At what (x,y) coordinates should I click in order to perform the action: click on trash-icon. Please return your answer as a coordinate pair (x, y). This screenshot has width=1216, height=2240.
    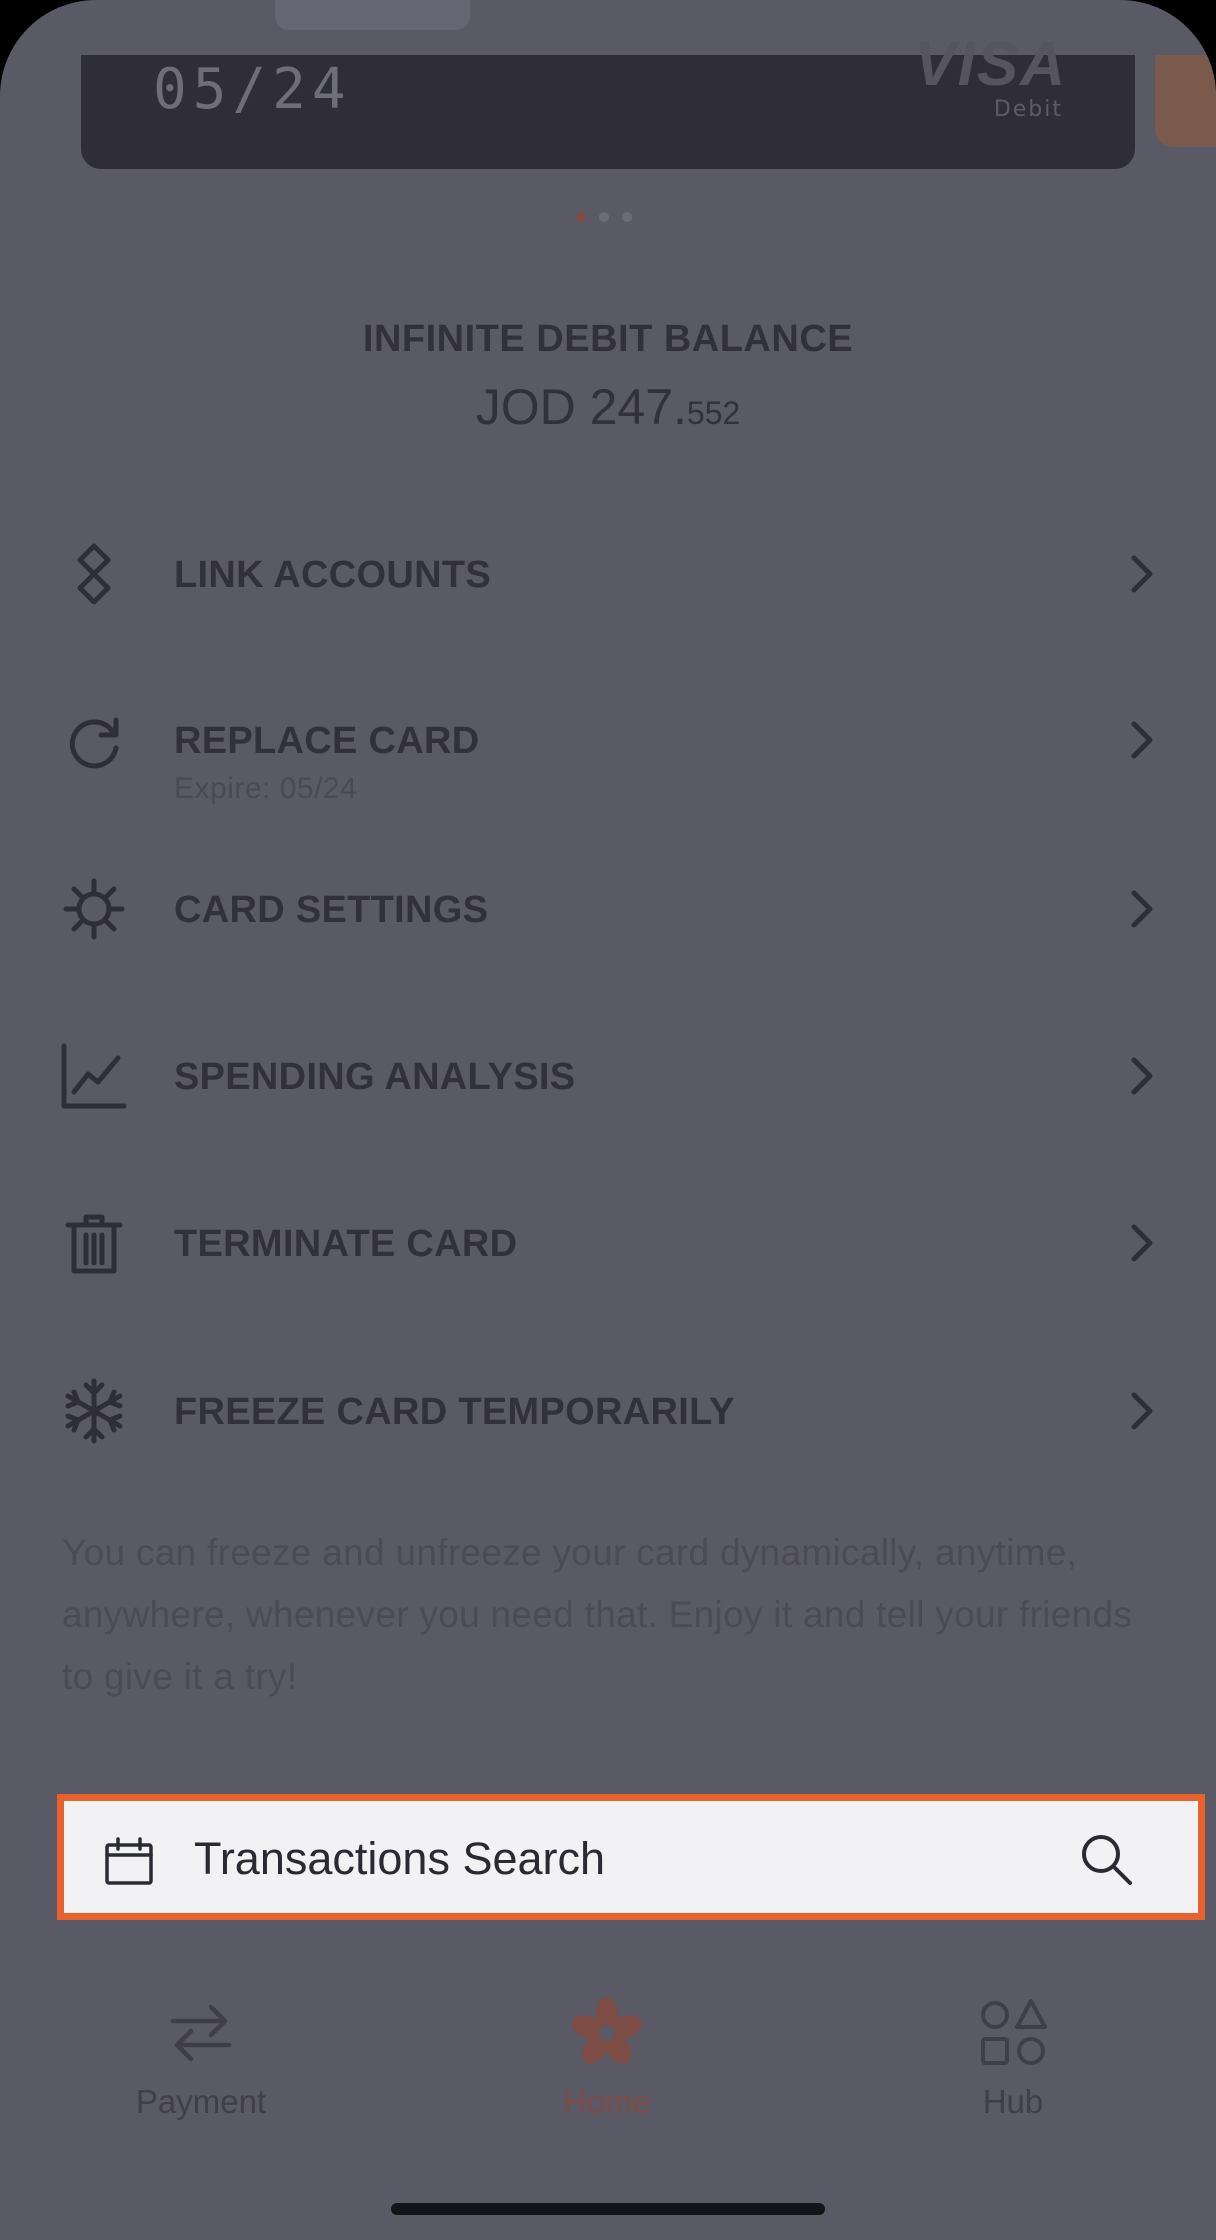
    Looking at the image, I should click on (94, 1243).